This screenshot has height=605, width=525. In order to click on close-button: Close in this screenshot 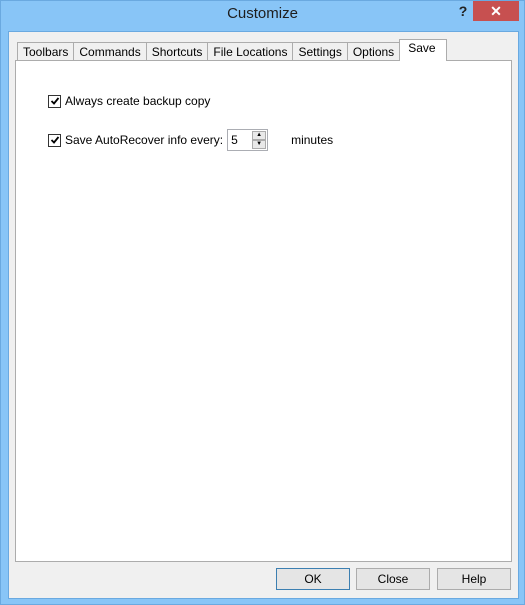, I will do `click(393, 579)`.